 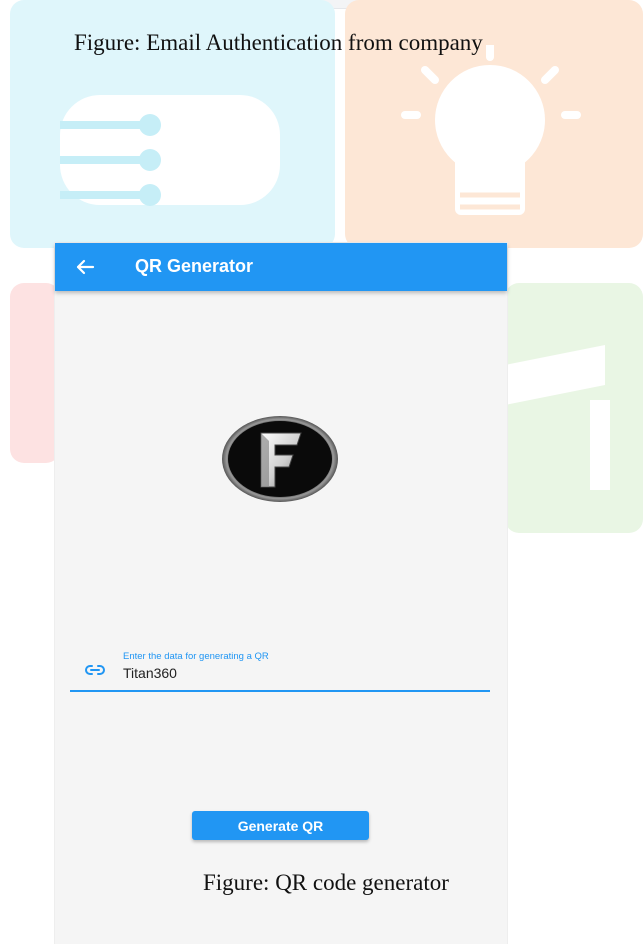 What do you see at coordinates (326, 882) in the screenshot?
I see `figure-caption-bottom: Figure: QR code generator` at bounding box center [326, 882].